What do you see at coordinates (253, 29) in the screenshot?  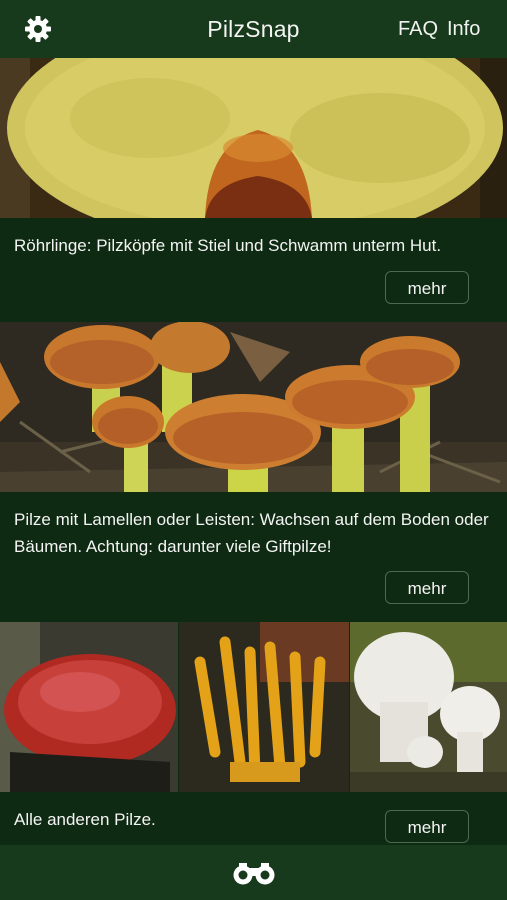 I see `top-bar: PilzSnap FAQ Info` at bounding box center [253, 29].